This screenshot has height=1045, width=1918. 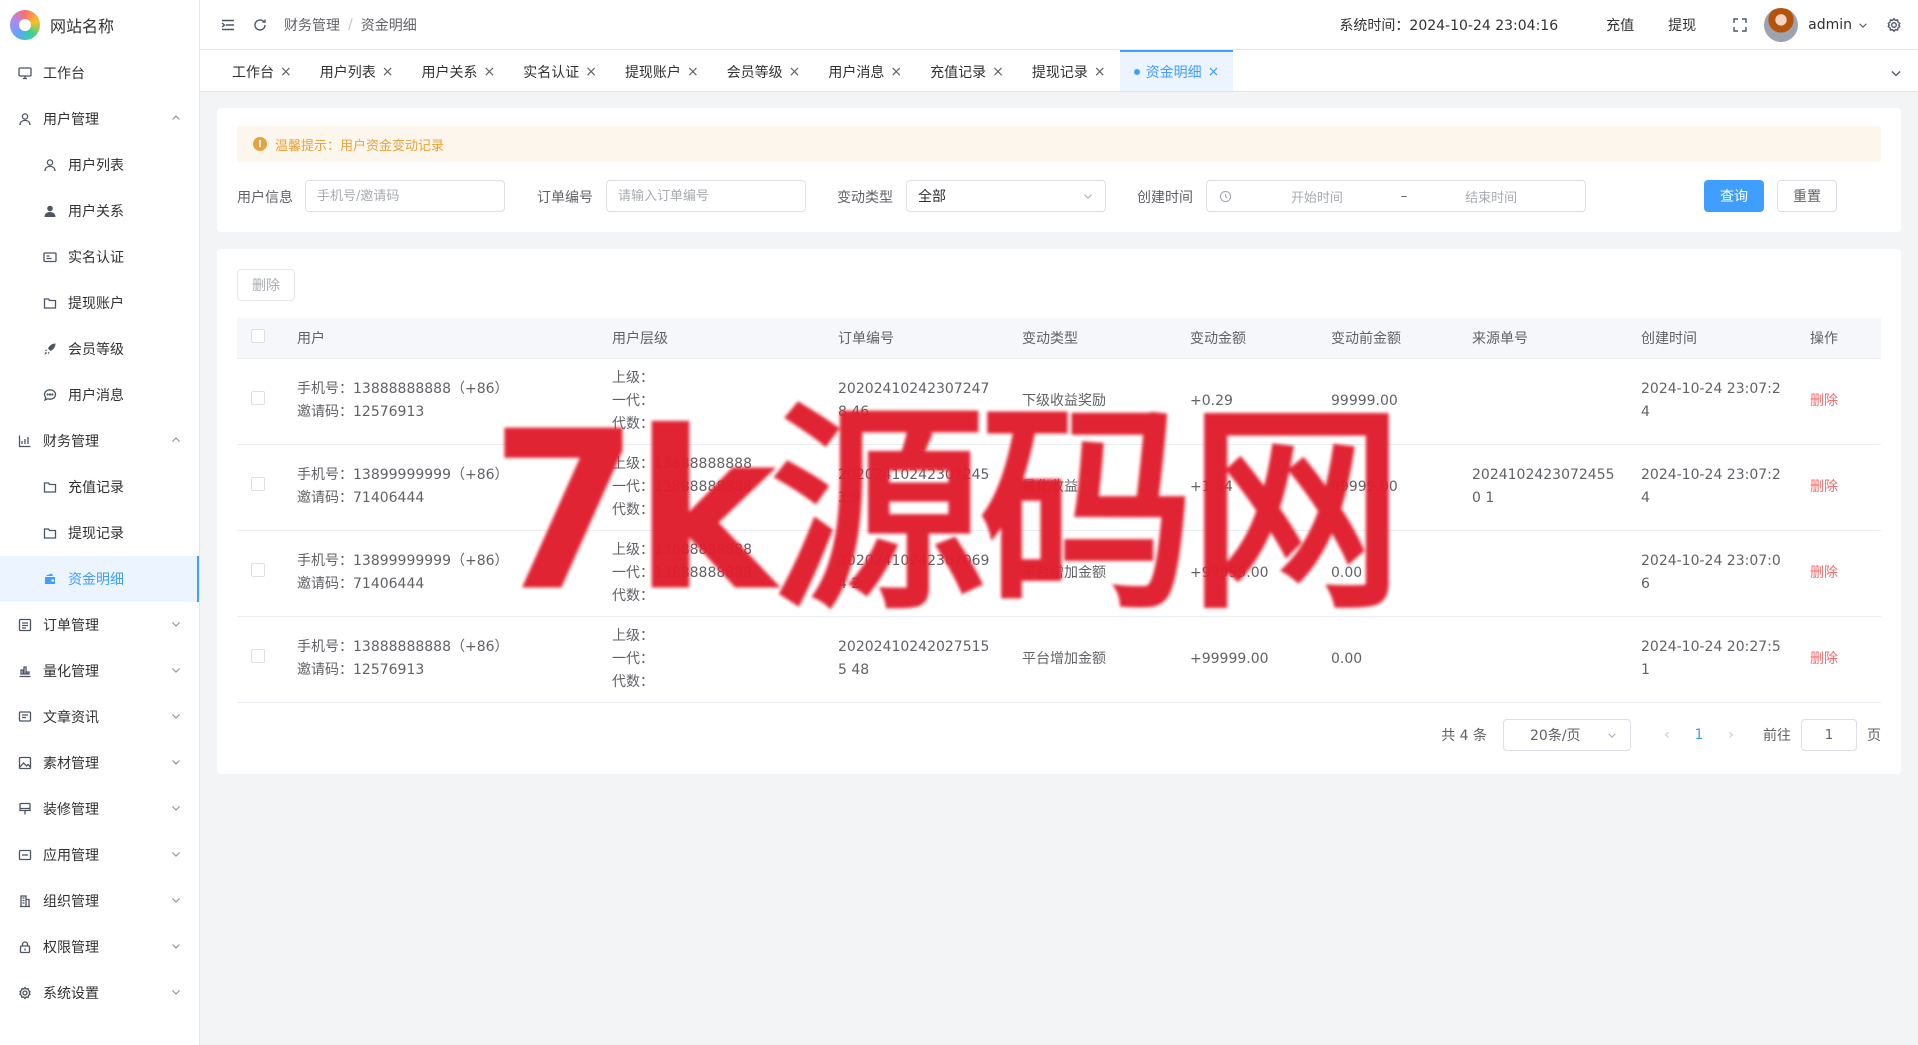 I want to click on goto-page-input, so click(x=1829, y=735).